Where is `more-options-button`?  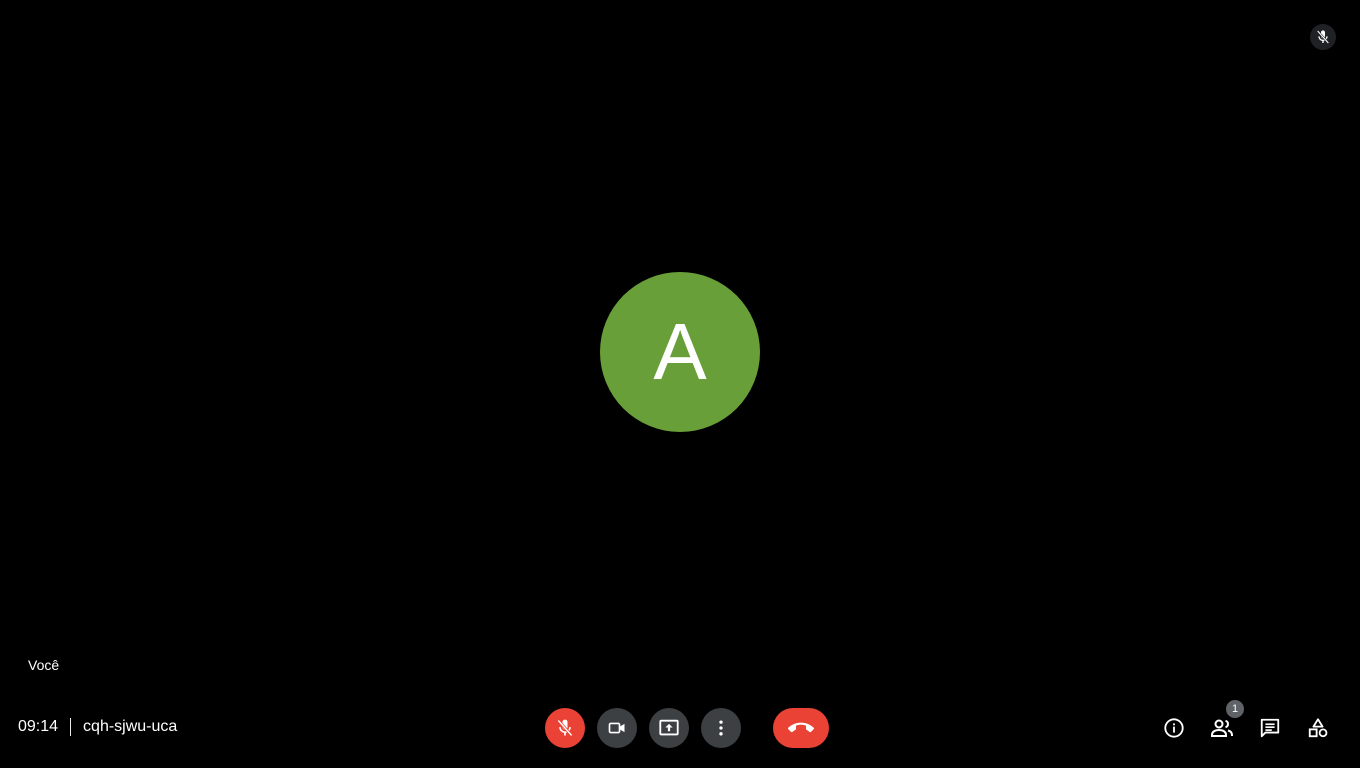 more-options-button is located at coordinates (721, 728).